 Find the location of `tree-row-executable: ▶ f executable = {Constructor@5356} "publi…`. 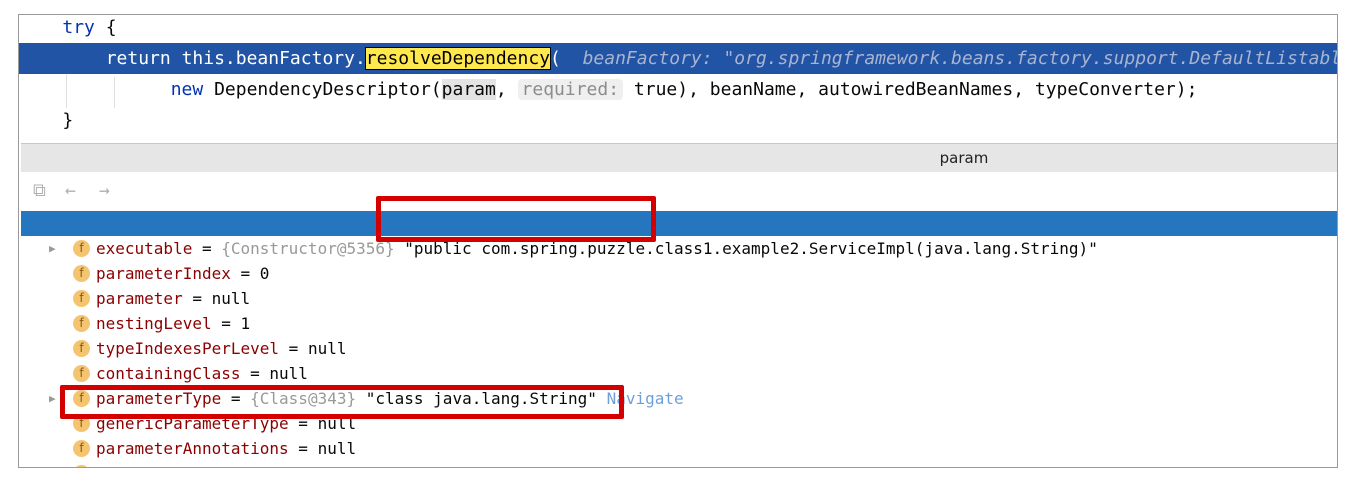

tree-row-executable: ▶ f executable = {Constructor@5356} "publi… is located at coordinates (679, 248).